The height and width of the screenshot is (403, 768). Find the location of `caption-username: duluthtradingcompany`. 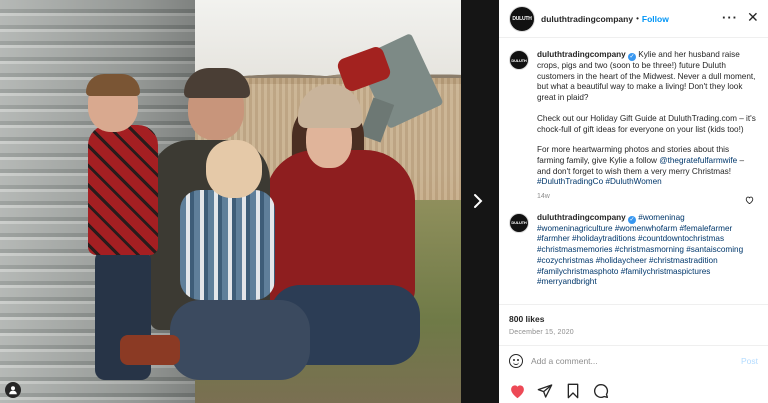

caption-username: duluthtradingcompany is located at coordinates (581, 54).